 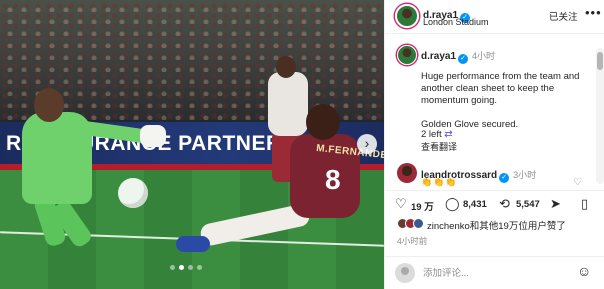 I want to click on goalkeeper-head, so click(x=49, y=105).